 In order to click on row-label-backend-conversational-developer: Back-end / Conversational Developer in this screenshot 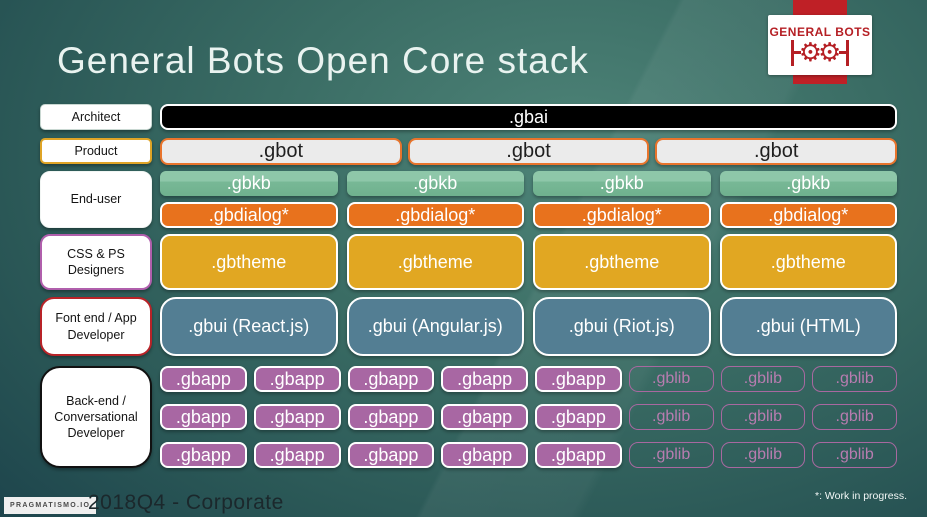, I will do `click(96, 417)`.